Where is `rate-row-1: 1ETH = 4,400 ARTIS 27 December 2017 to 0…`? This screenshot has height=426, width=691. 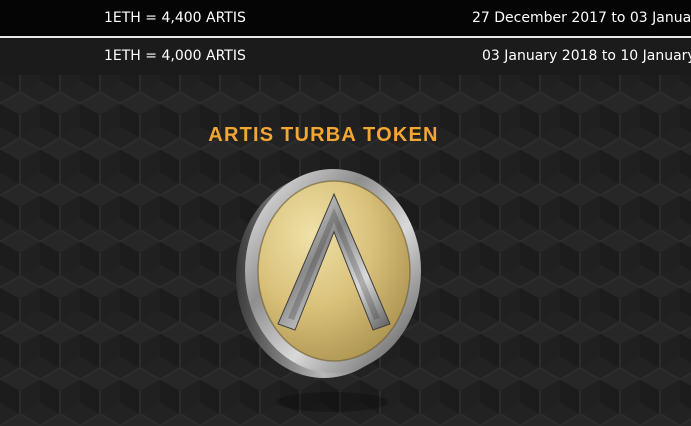
rate-row-1: 1ETH = 4,400 ARTIS 27 December 2017 to 0… is located at coordinates (345, 18).